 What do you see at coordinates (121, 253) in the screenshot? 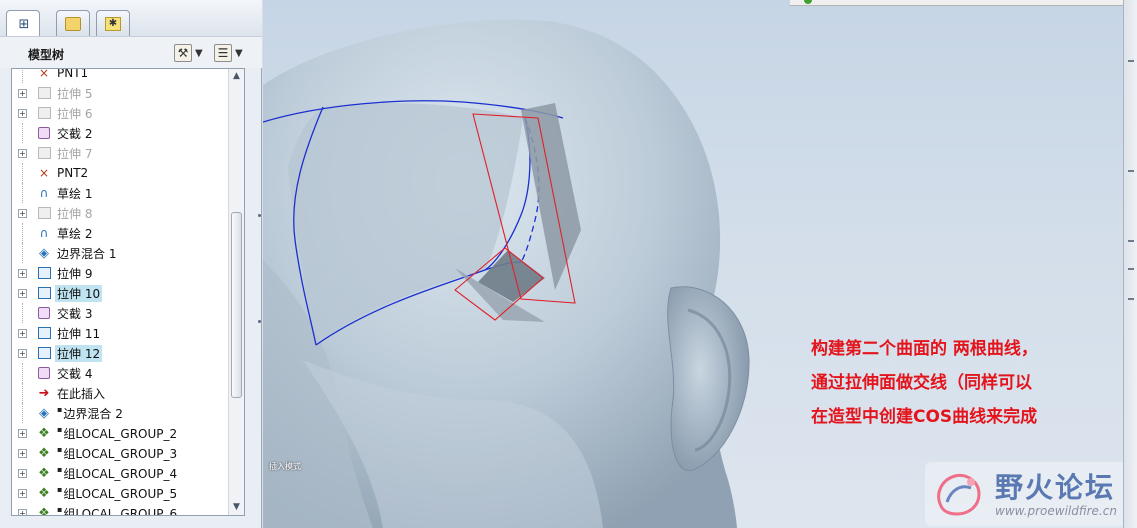
I see `tree-item: ◈ 边界混合 1` at bounding box center [121, 253].